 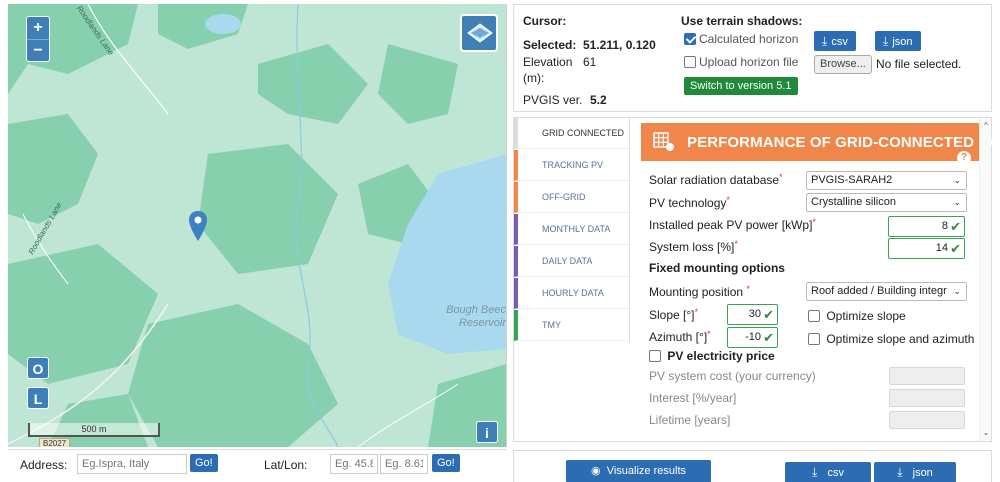 What do you see at coordinates (479, 33) in the screenshot?
I see `layers-button` at bounding box center [479, 33].